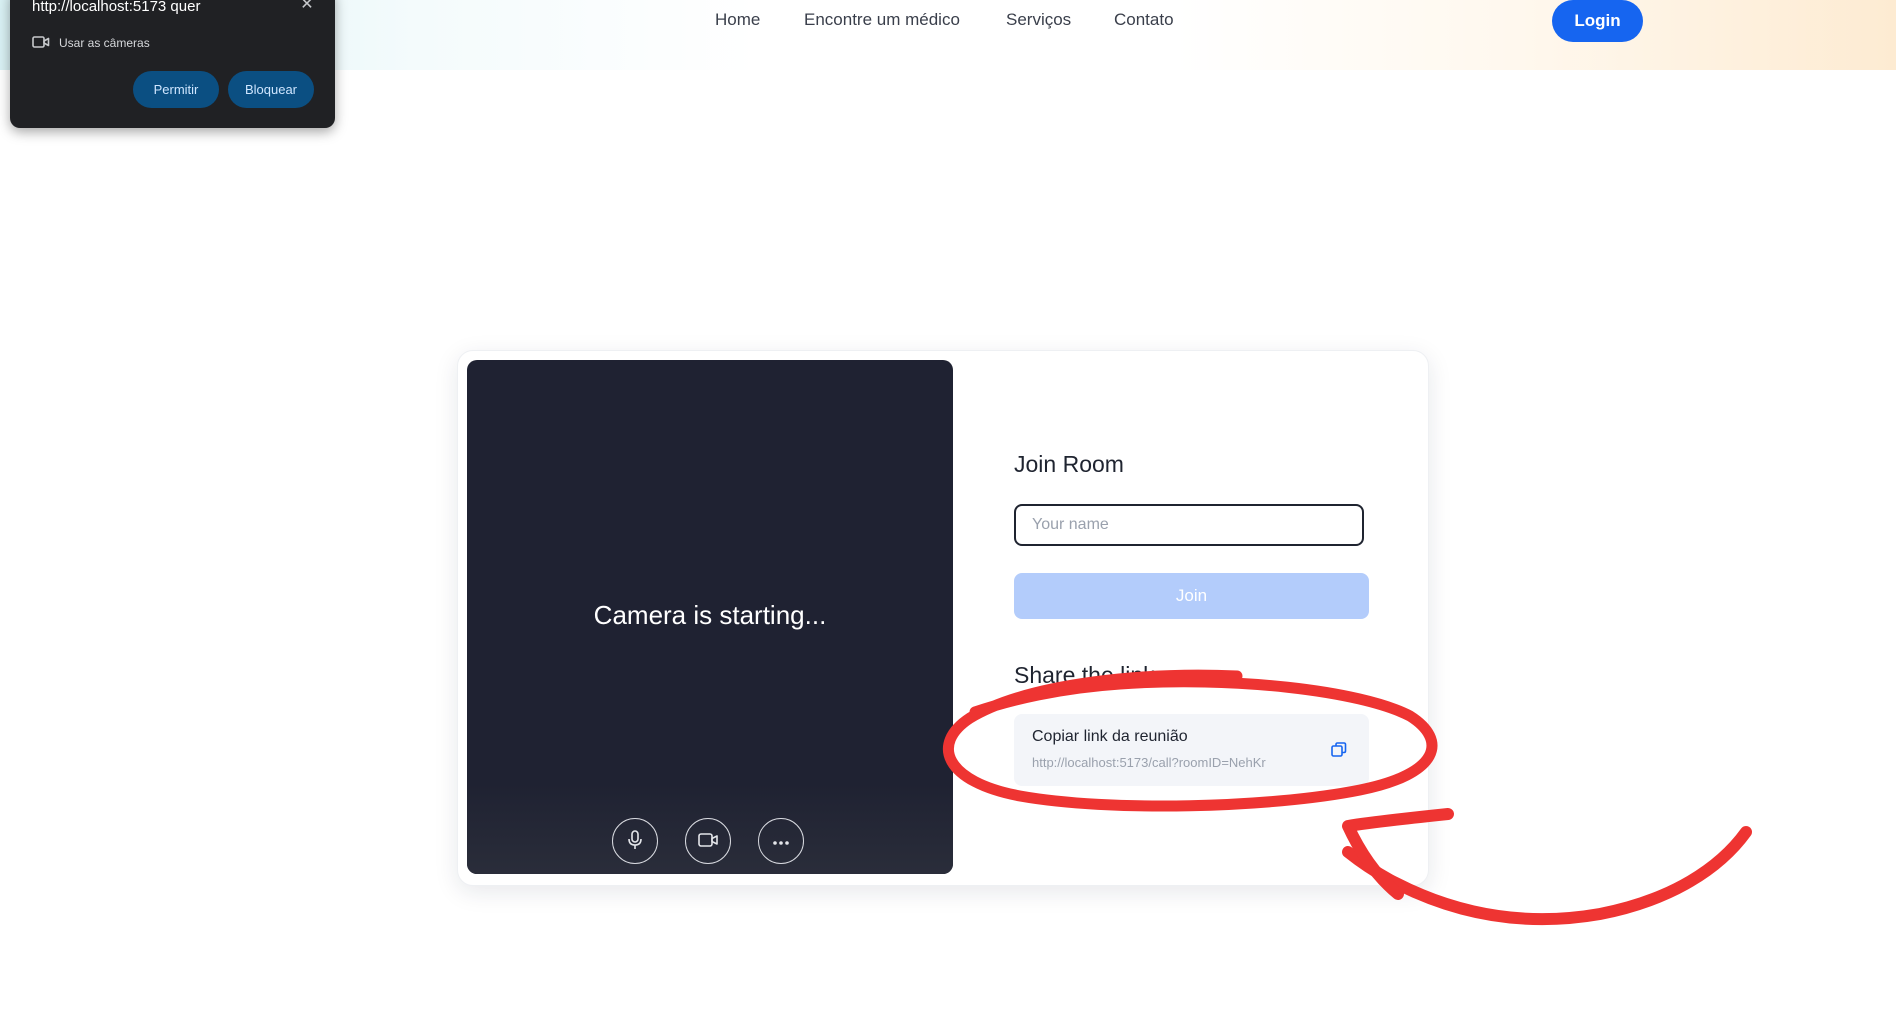 The image size is (1896, 1023). Describe the element at coordinates (1110, 736) in the screenshot. I see `copy-link-label: Copiar link da reunião` at that location.